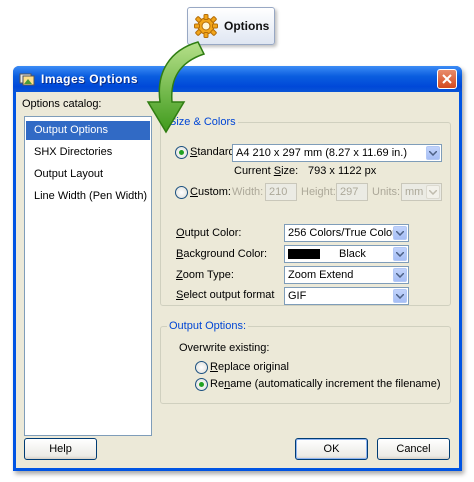 The height and width of the screenshot is (482, 474). Describe the element at coordinates (206, 26) in the screenshot. I see `gear-icon` at that location.